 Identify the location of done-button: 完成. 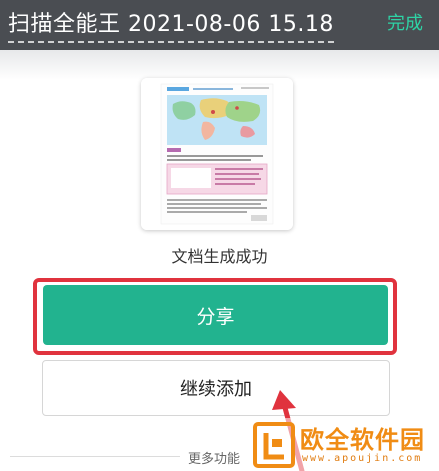
(405, 22).